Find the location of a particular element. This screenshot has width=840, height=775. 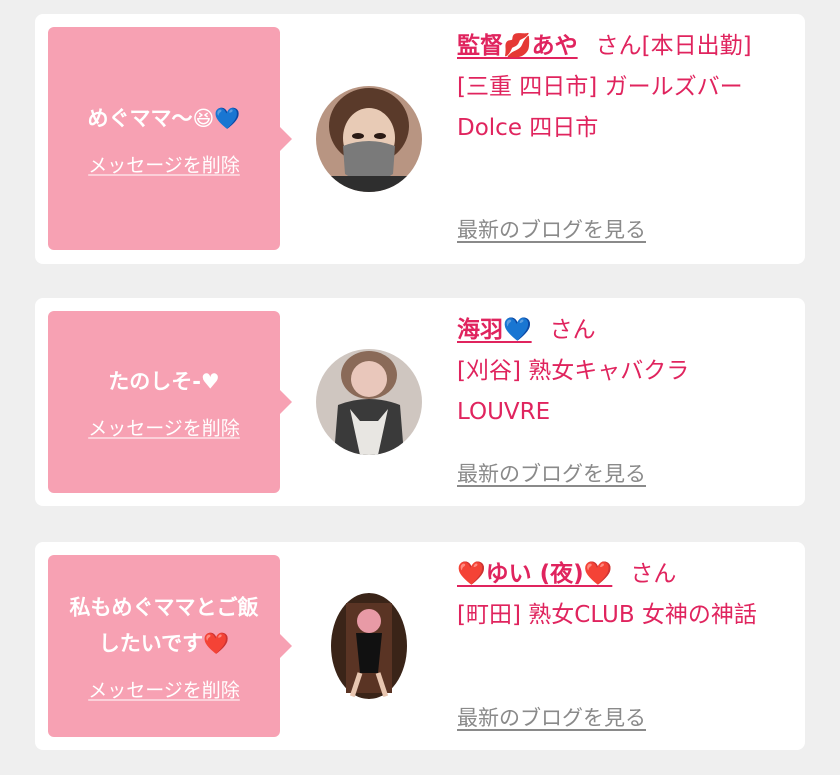

user-name-link: 海羽💙 is located at coordinates (494, 330).